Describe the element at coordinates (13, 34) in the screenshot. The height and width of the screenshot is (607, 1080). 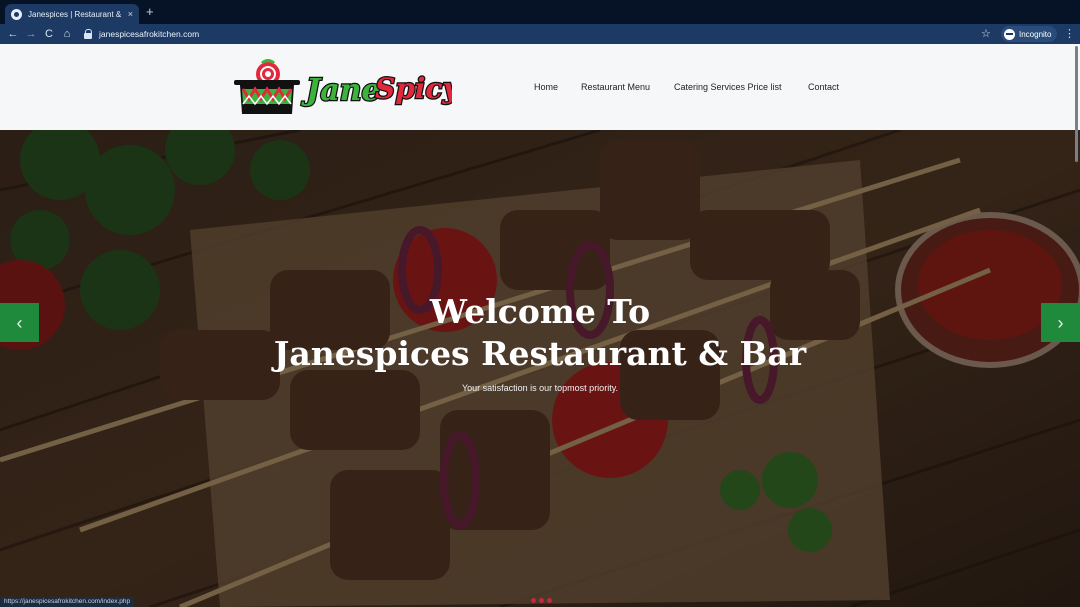
I see `back-button: ←` at that location.